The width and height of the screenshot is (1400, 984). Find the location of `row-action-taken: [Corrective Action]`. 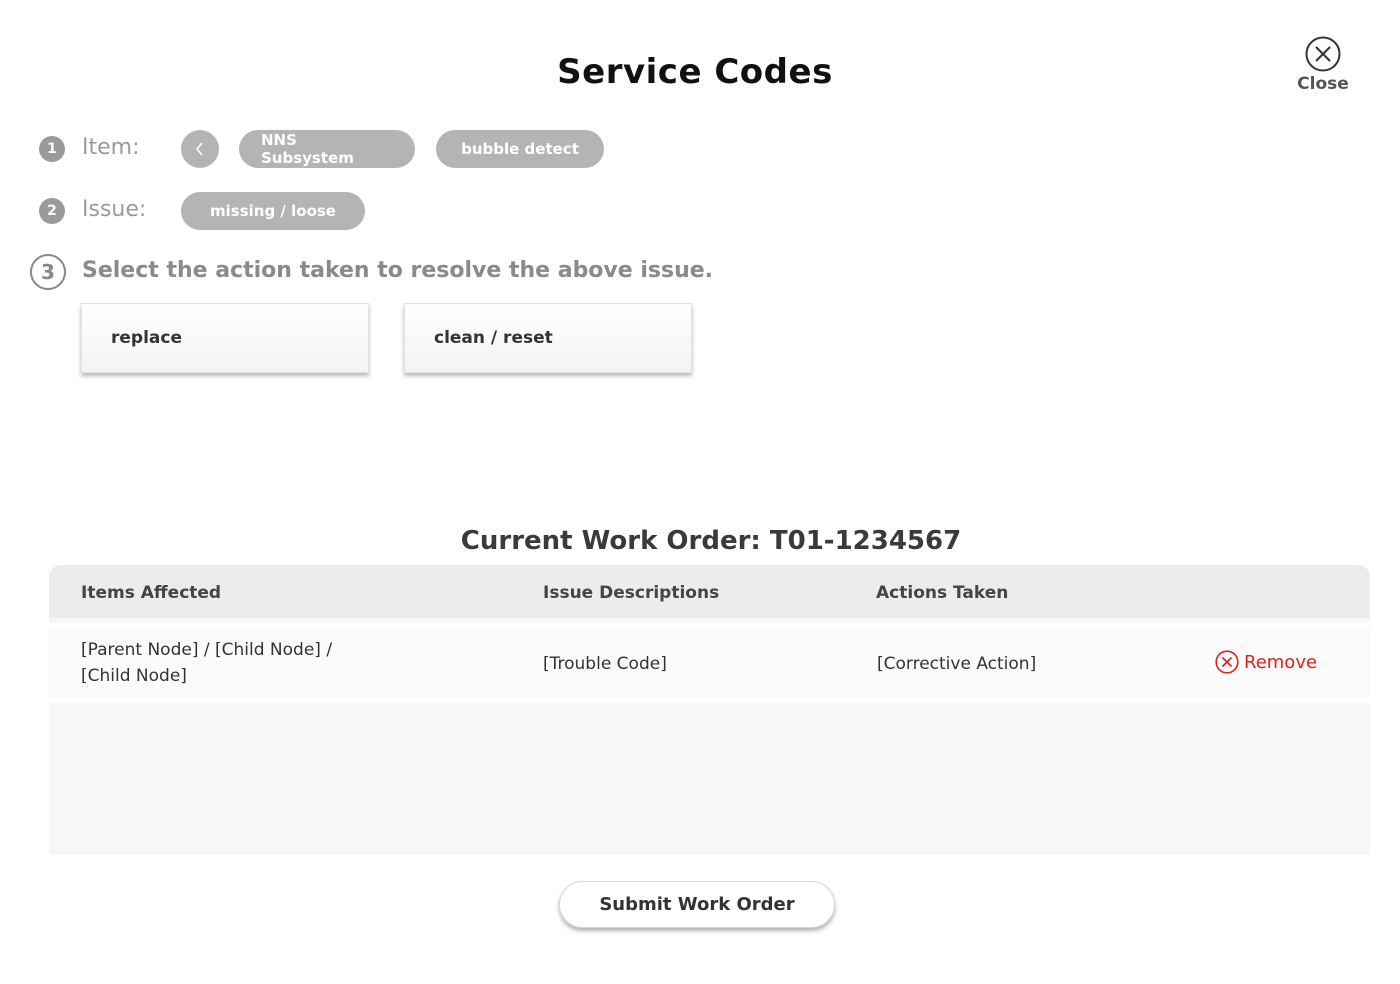

row-action-taken: [Corrective Action] is located at coordinates (957, 664).